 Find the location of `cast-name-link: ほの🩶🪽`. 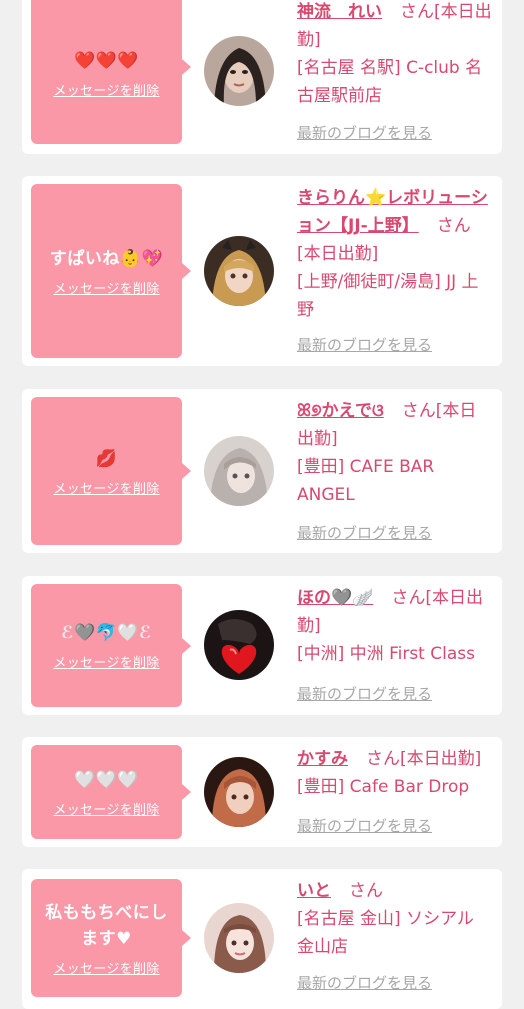

cast-name-link: ほの🩶🪽 is located at coordinates (335, 598).